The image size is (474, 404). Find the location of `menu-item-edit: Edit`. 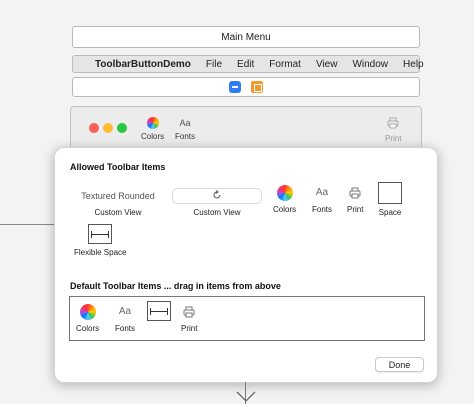

menu-item-edit: Edit is located at coordinates (245, 64).